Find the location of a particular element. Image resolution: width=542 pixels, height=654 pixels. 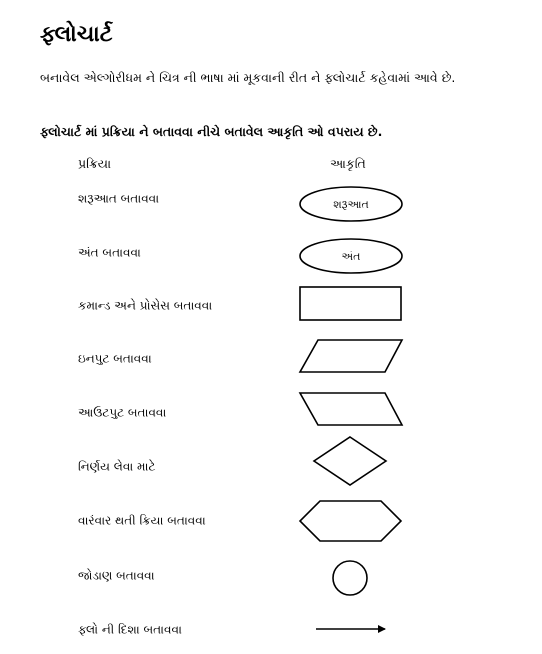

start-shape-label: શરૂઆત is located at coordinates (351, 204).